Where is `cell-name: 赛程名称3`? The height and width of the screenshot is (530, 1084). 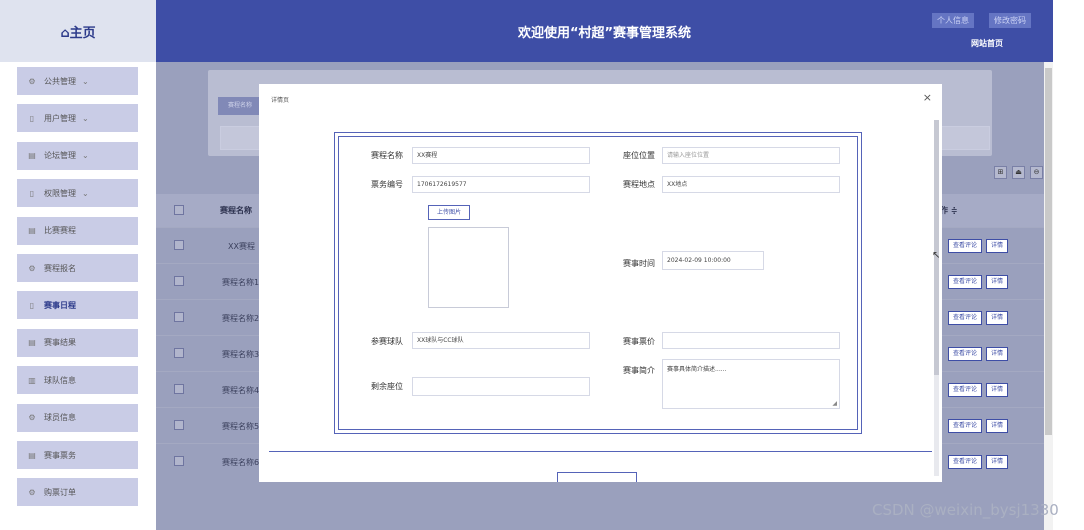
cell-name: 赛程名称3 is located at coordinates (241, 354).